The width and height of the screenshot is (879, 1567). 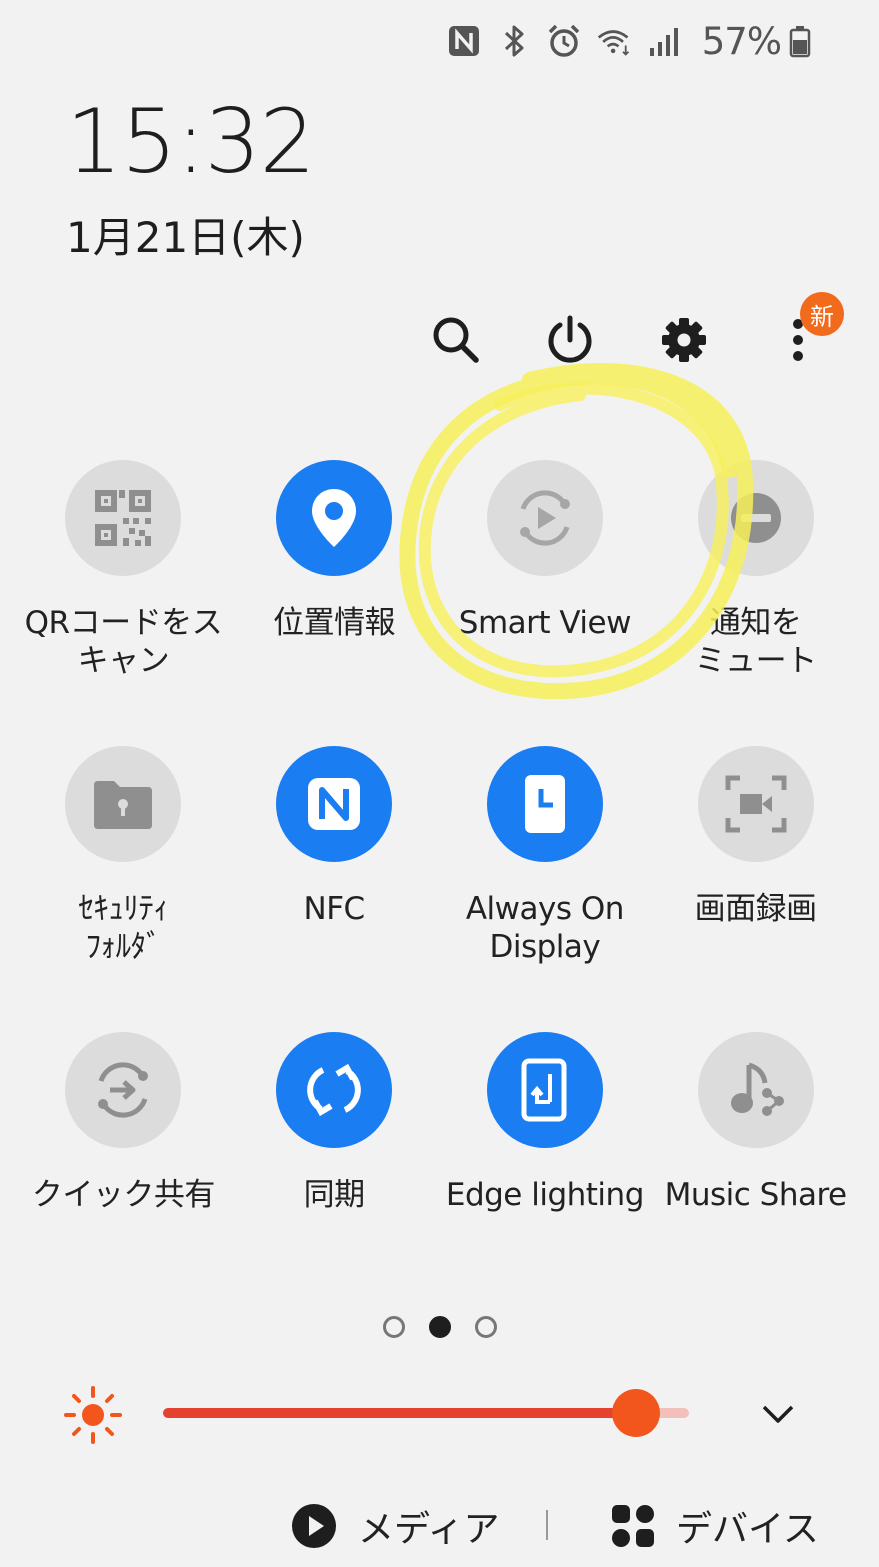 I want to click on status-bar: 57%, so click(x=629, y=41).